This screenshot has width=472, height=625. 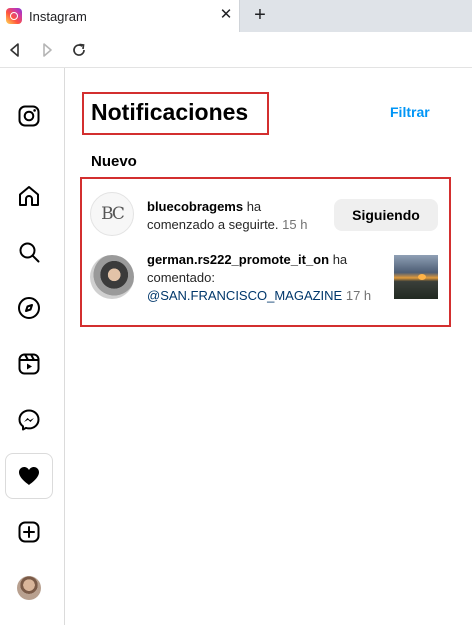 What do you see at coordinates (357, 295) in the screenshot?
I see `notification-time: 17 h` at bounding box center [357, 295].